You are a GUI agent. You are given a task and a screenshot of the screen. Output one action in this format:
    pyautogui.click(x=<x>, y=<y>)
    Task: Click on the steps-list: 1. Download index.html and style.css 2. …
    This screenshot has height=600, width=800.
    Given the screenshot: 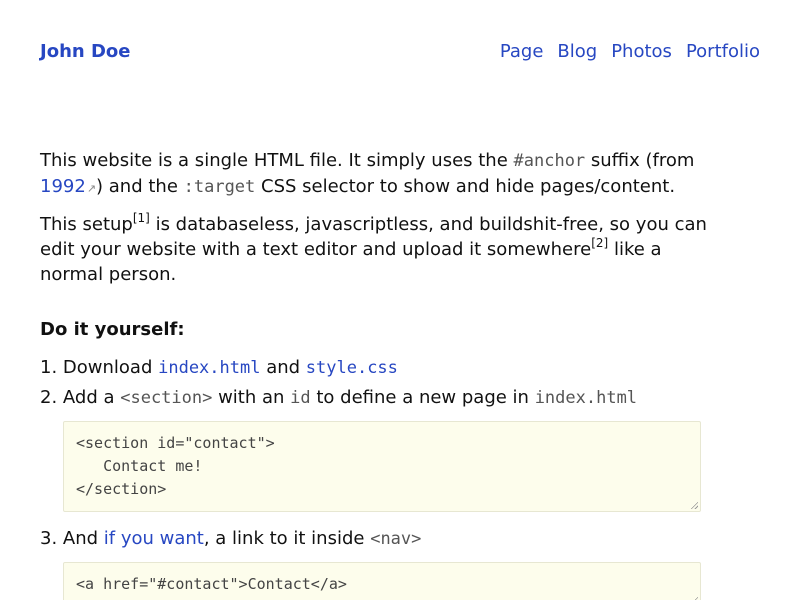 What is the action you would take?
    pyautogui.click(x=385, y=383)
    